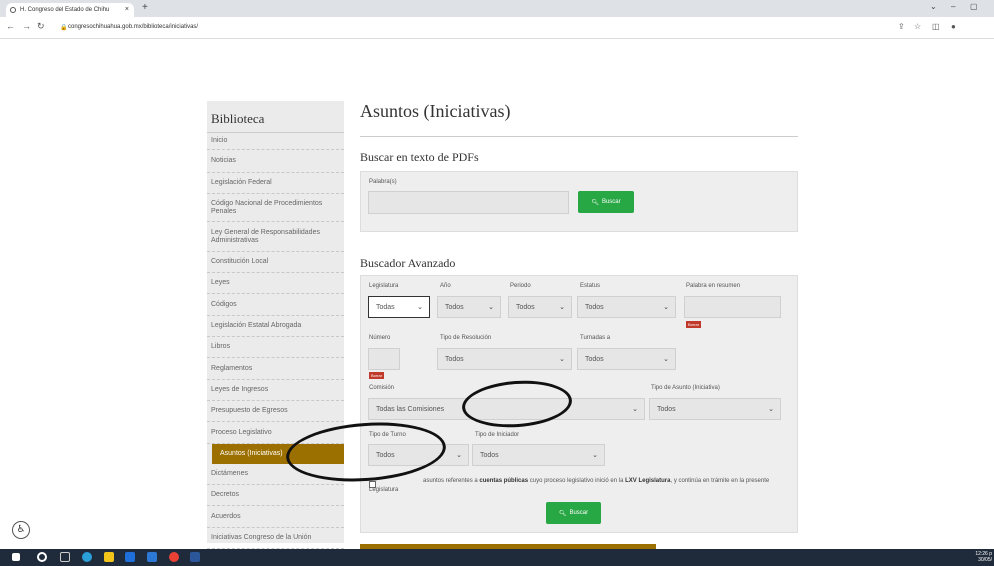 Image resolution: width=994 pixels, height=566 pixels. What do you see at coordinates (275, 538) in the screenshot?
I see `sidebar-item-iniciativas-congreso-union: Iniciativas Congreso de la Unión` at bounding box center [275, 538].